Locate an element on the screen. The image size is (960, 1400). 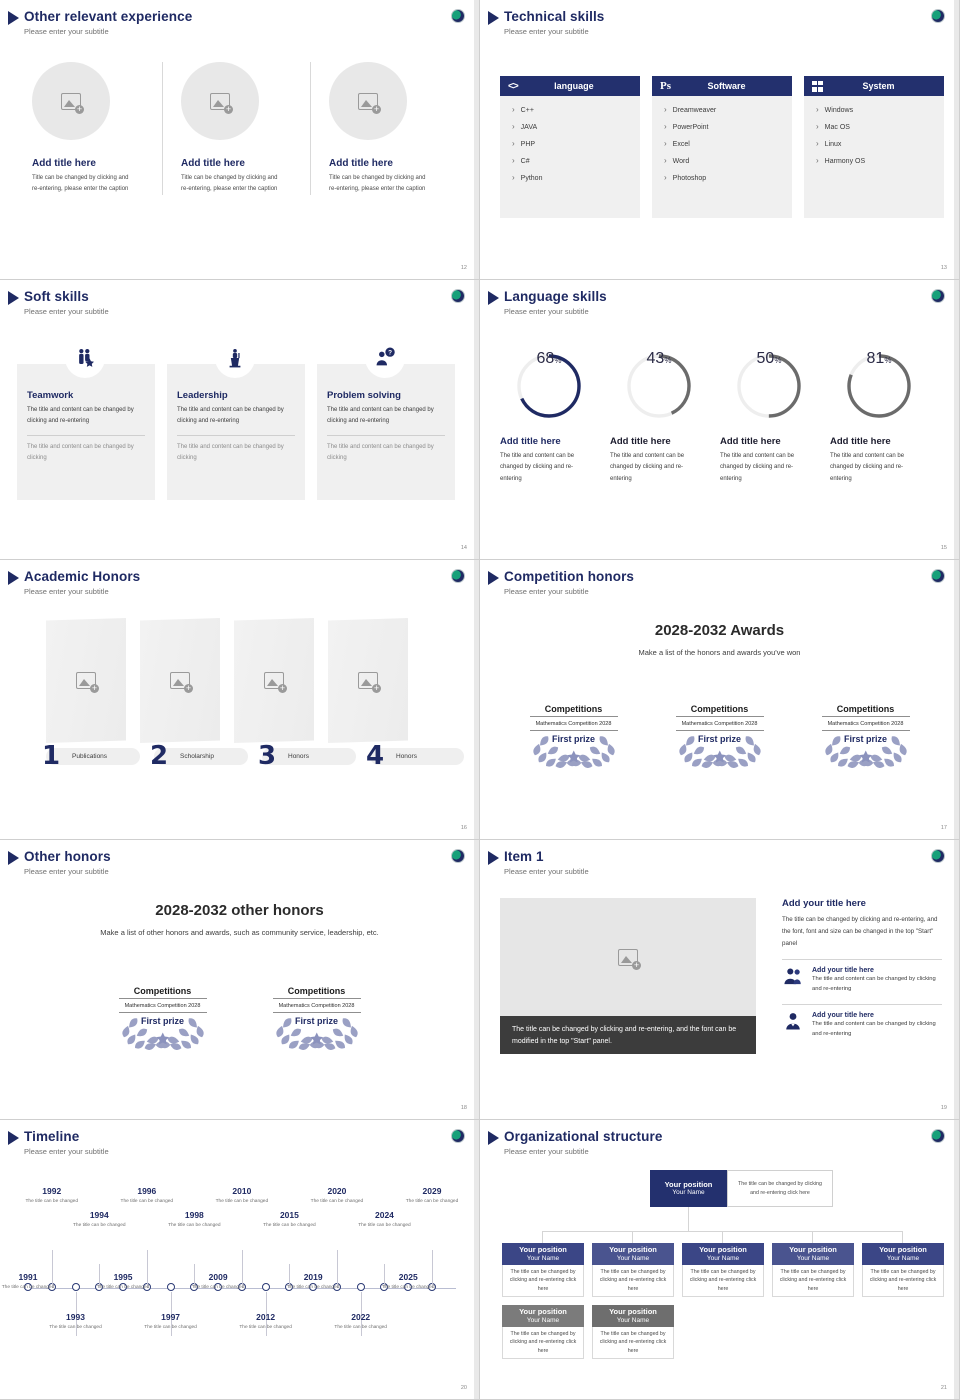
column-title: Add title here is located at coordinates (64, 163).